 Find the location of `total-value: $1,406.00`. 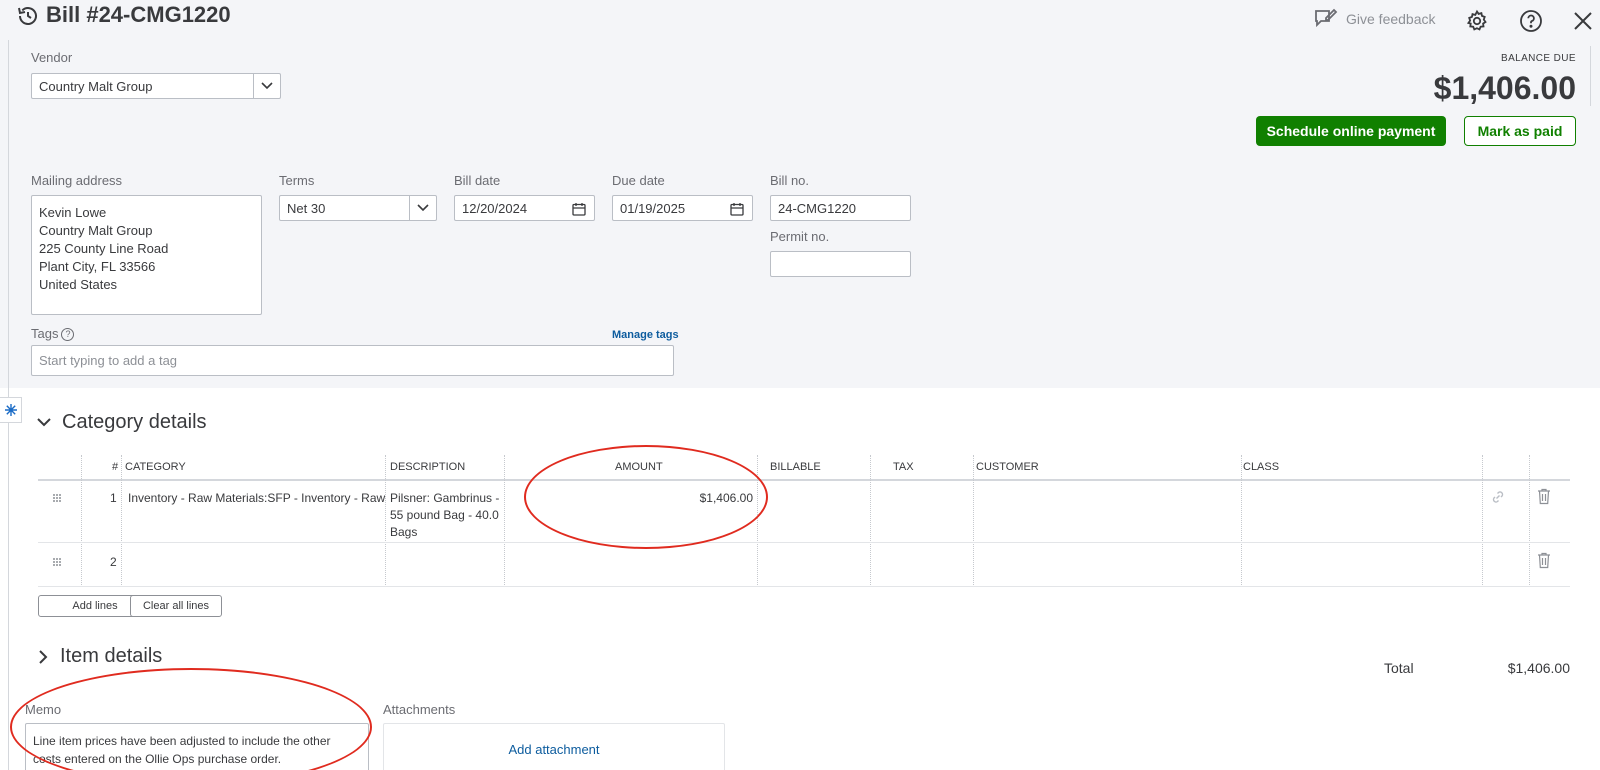

total-value: $1,406.00 is located at coordinates (1538, 668).